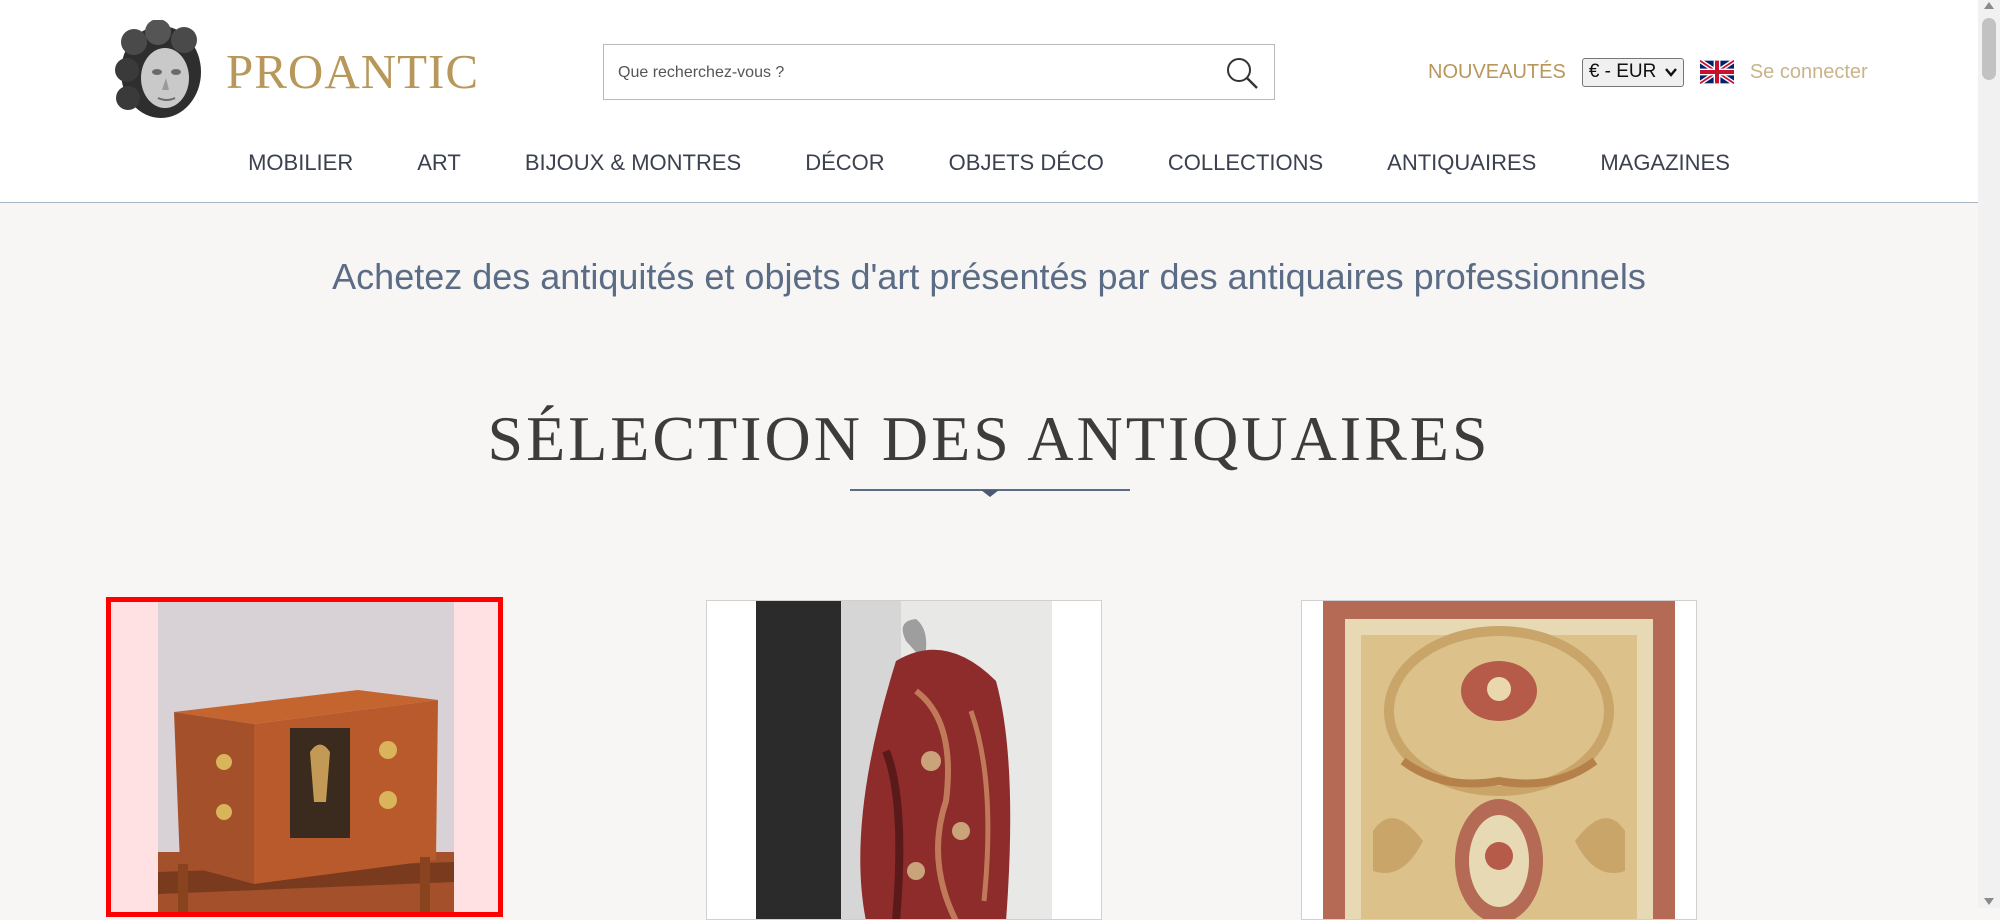  What do you see at coordinates (1665, 163) in the screenshot?
I see `nav-item-magazines: MAGAZINES` at bounding box center [1665, 163].